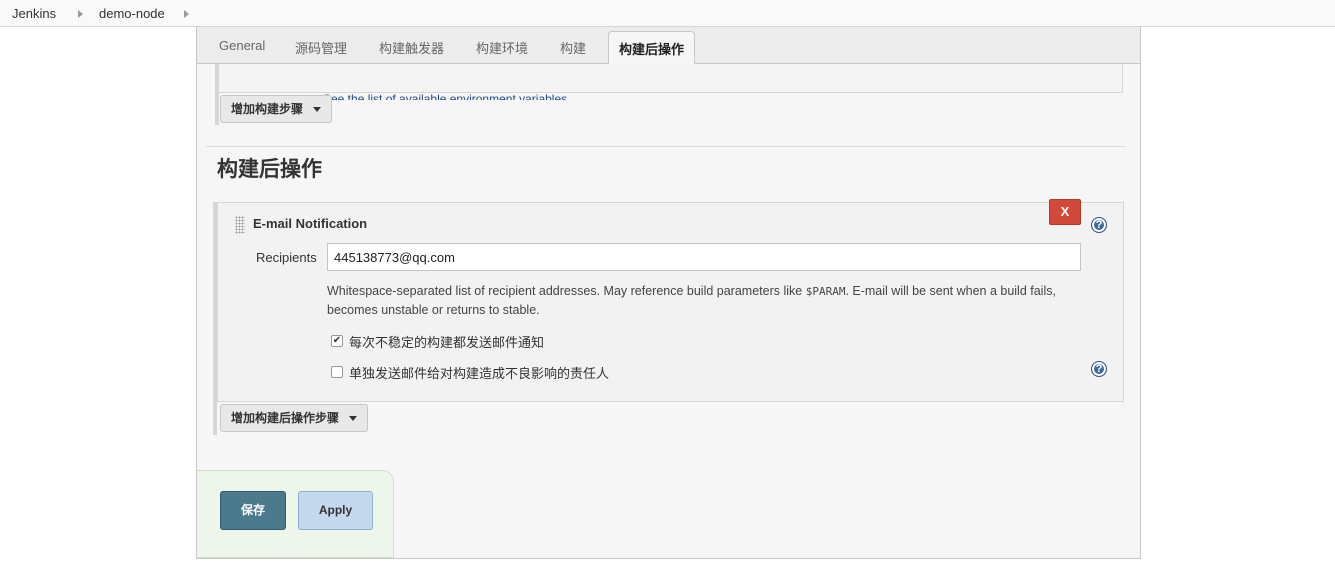 Image resolution: width=1335 pixels, height=588 pixels. What do you see at coordinates (310, 223) in the screenshot?
I see `email-notification-title: E-mail Notification` at bounding box center [310, 223].